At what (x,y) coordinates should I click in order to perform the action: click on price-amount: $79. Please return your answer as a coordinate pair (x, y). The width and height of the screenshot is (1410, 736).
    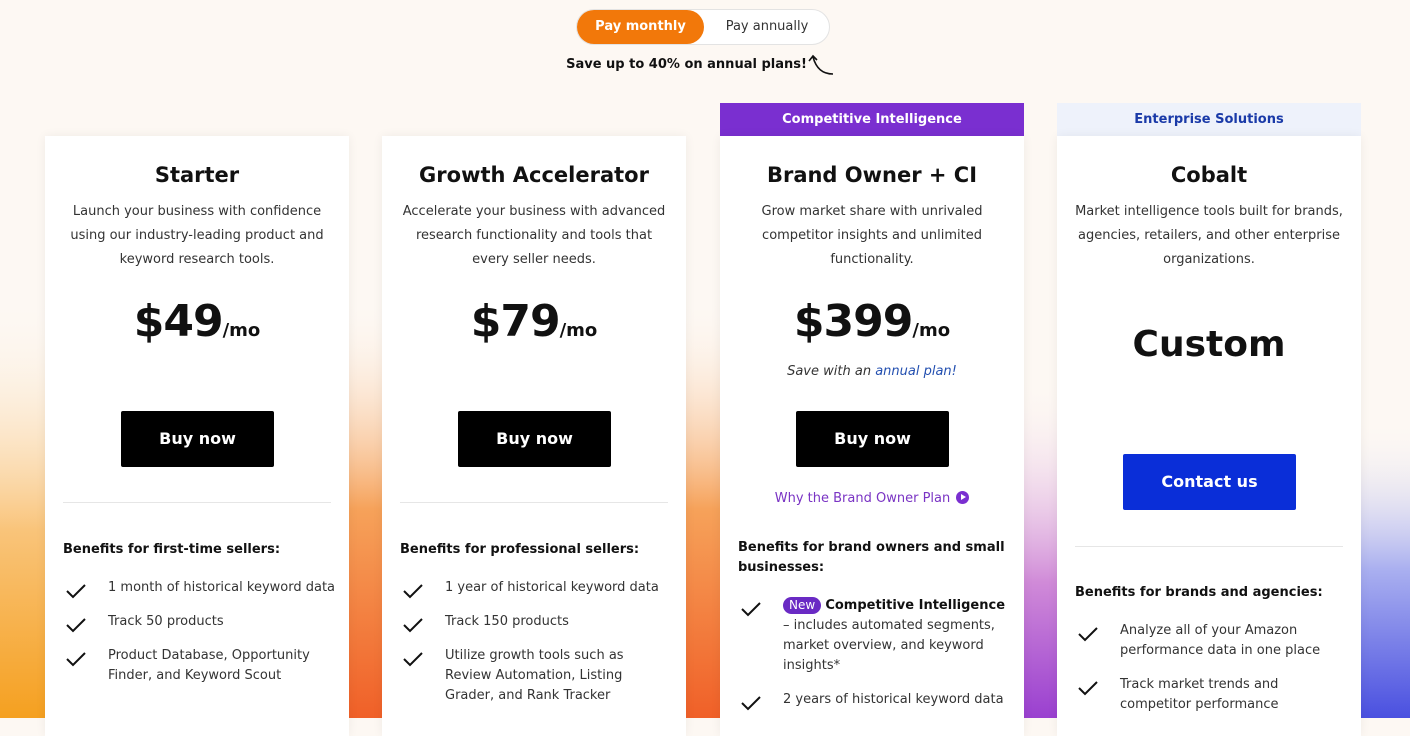
    Looking at the image, I should click on (515, 321).